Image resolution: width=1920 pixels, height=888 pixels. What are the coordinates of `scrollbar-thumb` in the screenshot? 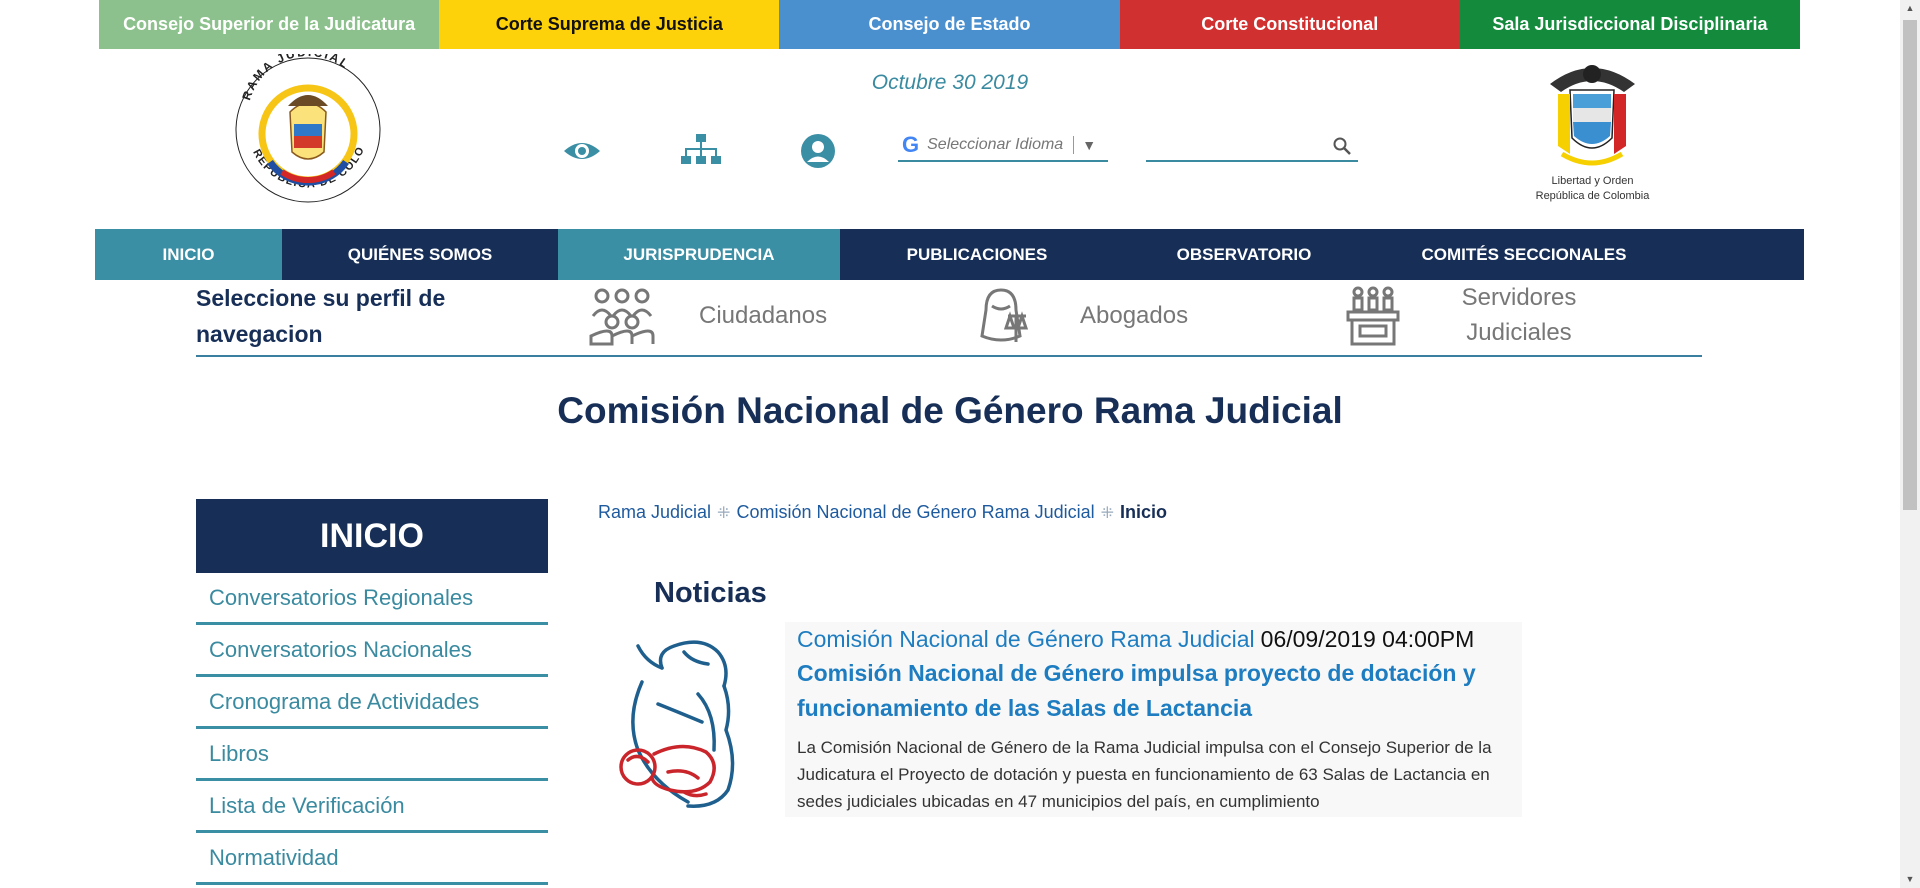 It's located at (1910, 265).